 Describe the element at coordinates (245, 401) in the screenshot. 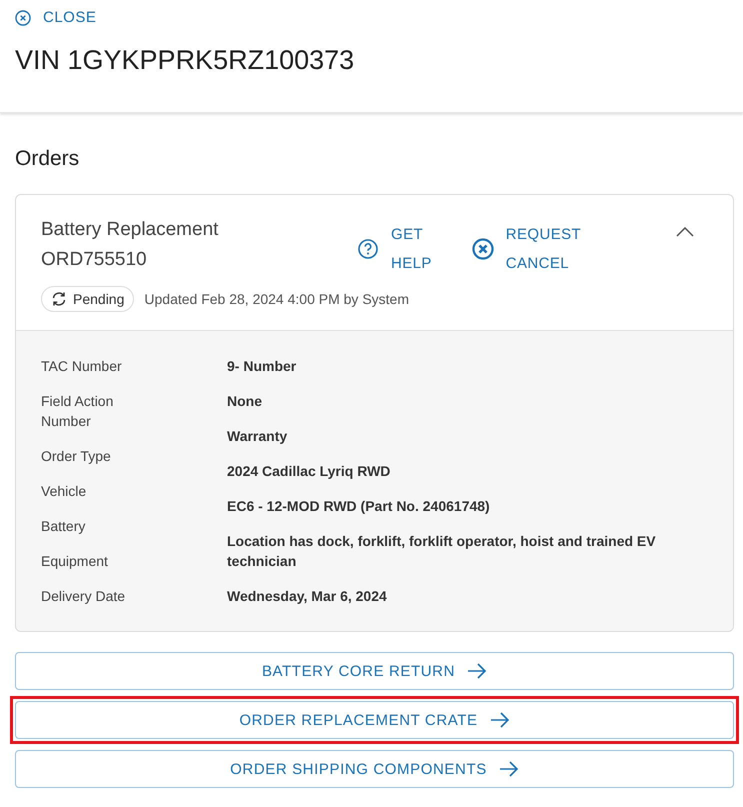

I see `field-value: None` at that location.